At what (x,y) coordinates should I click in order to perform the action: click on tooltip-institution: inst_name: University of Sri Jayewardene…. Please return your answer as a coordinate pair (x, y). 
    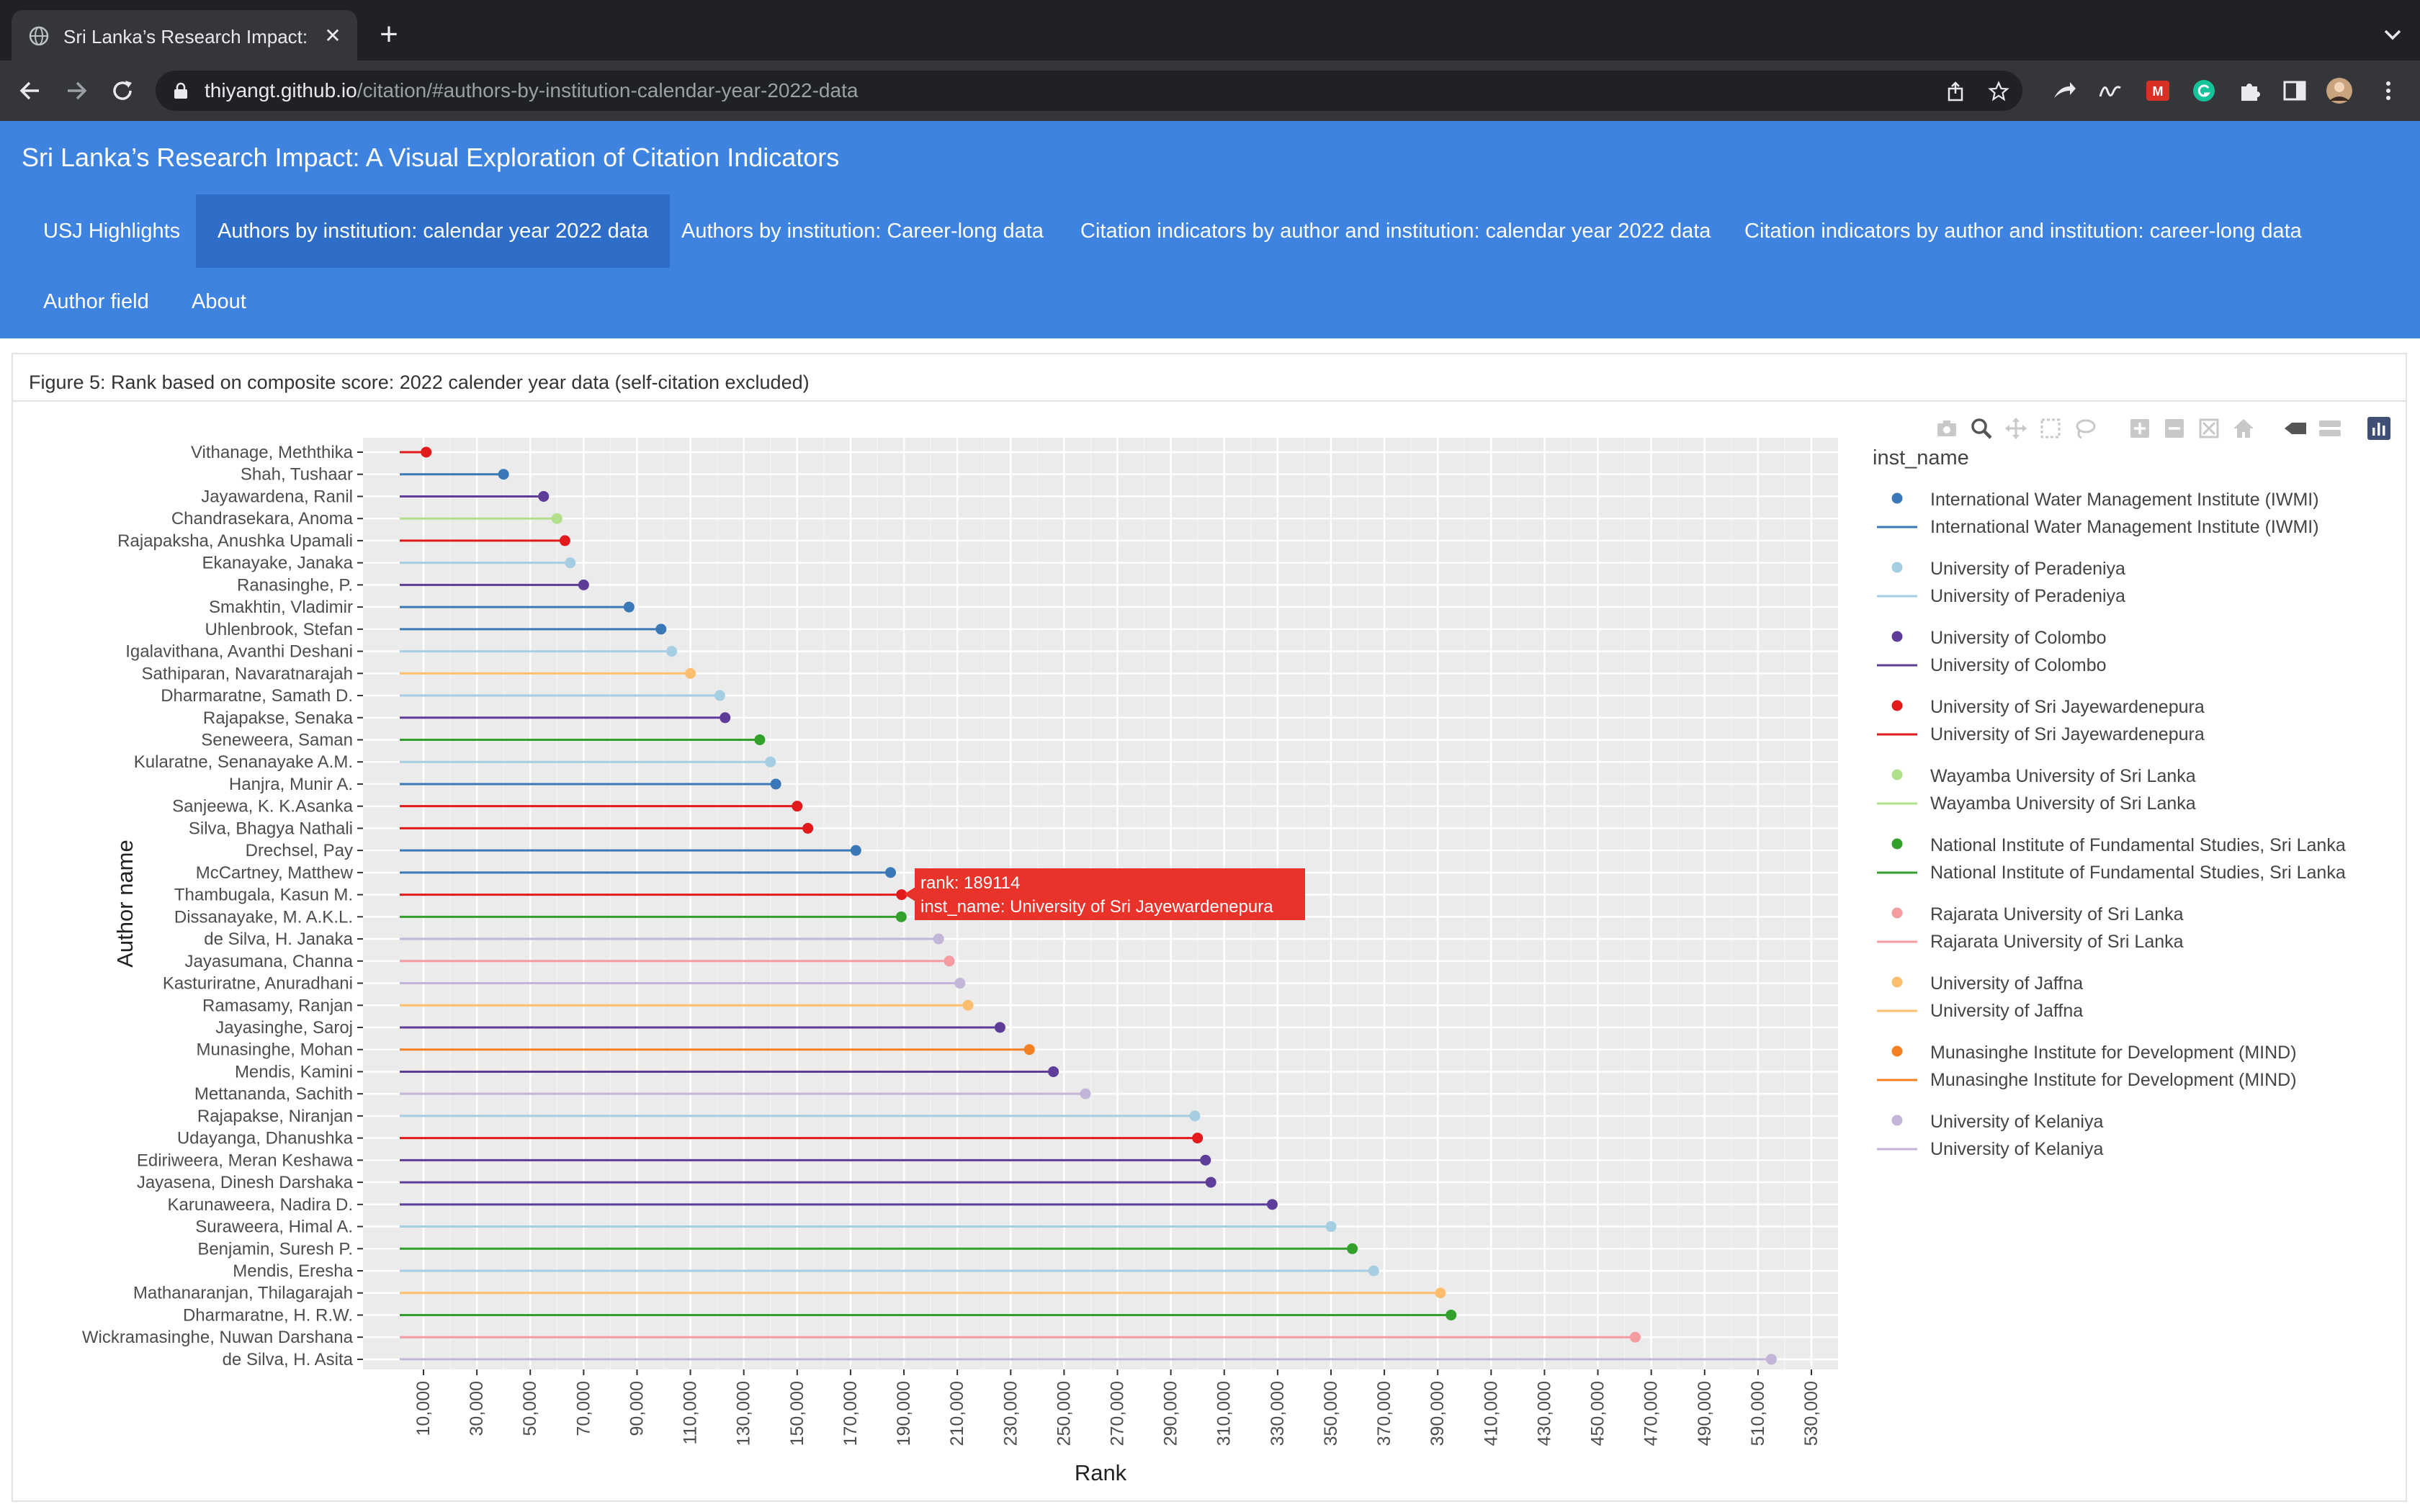
    Looking at the image, I should click on (1096, 907).